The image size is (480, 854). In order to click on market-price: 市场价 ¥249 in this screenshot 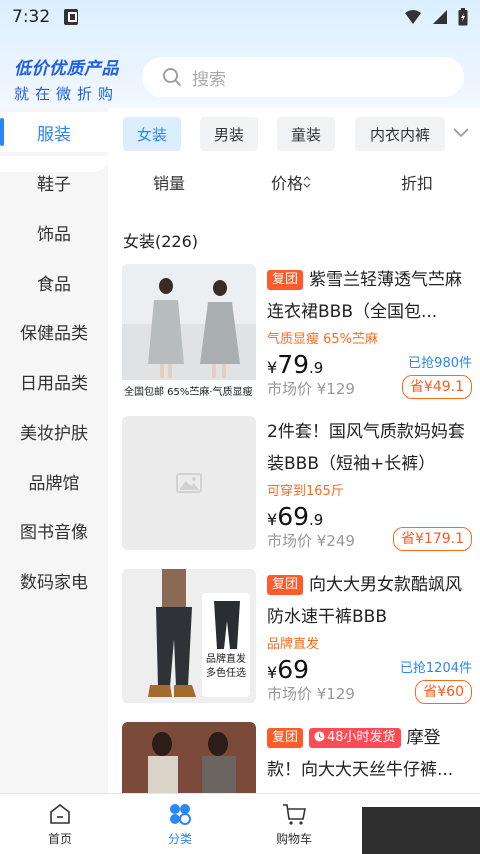, I will do `click(311, 541)`.